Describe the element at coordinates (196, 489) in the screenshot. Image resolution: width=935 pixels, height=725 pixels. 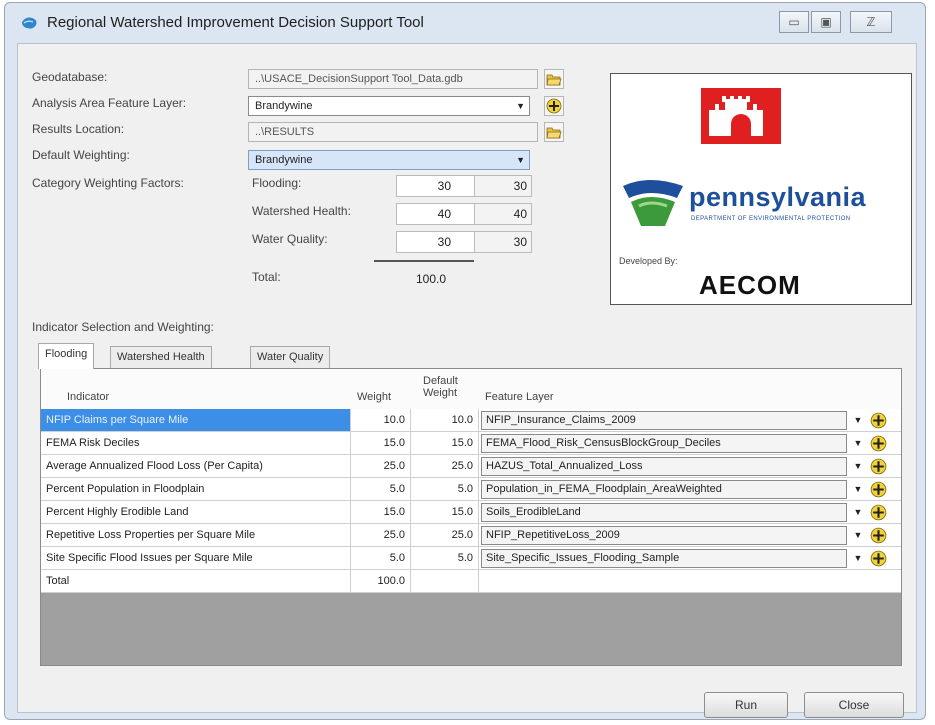
I see `indicator-cell: Percent Population in Floodplain` at that location.